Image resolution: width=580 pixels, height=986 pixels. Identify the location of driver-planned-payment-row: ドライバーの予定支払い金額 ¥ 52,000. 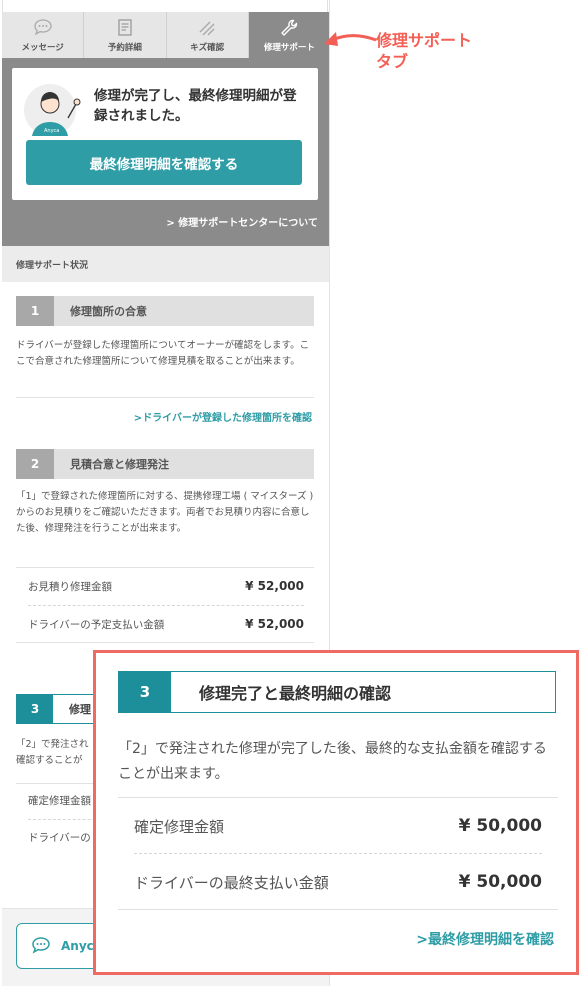
(166, 624).